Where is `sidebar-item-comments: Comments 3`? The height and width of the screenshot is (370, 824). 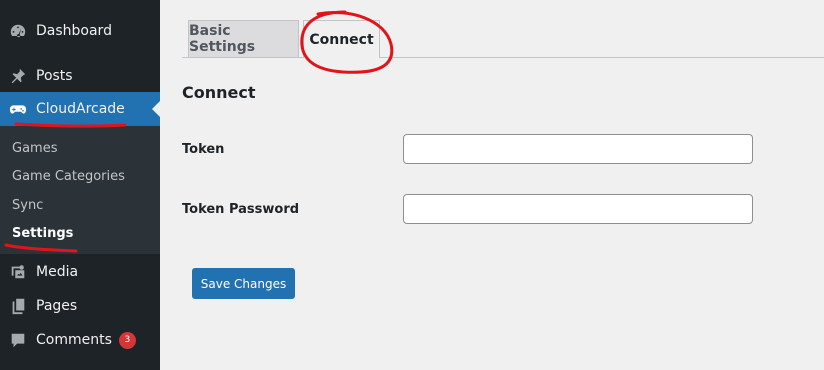 sidebar-item-comments: Comments 3 is located at coordinates (80, 340).